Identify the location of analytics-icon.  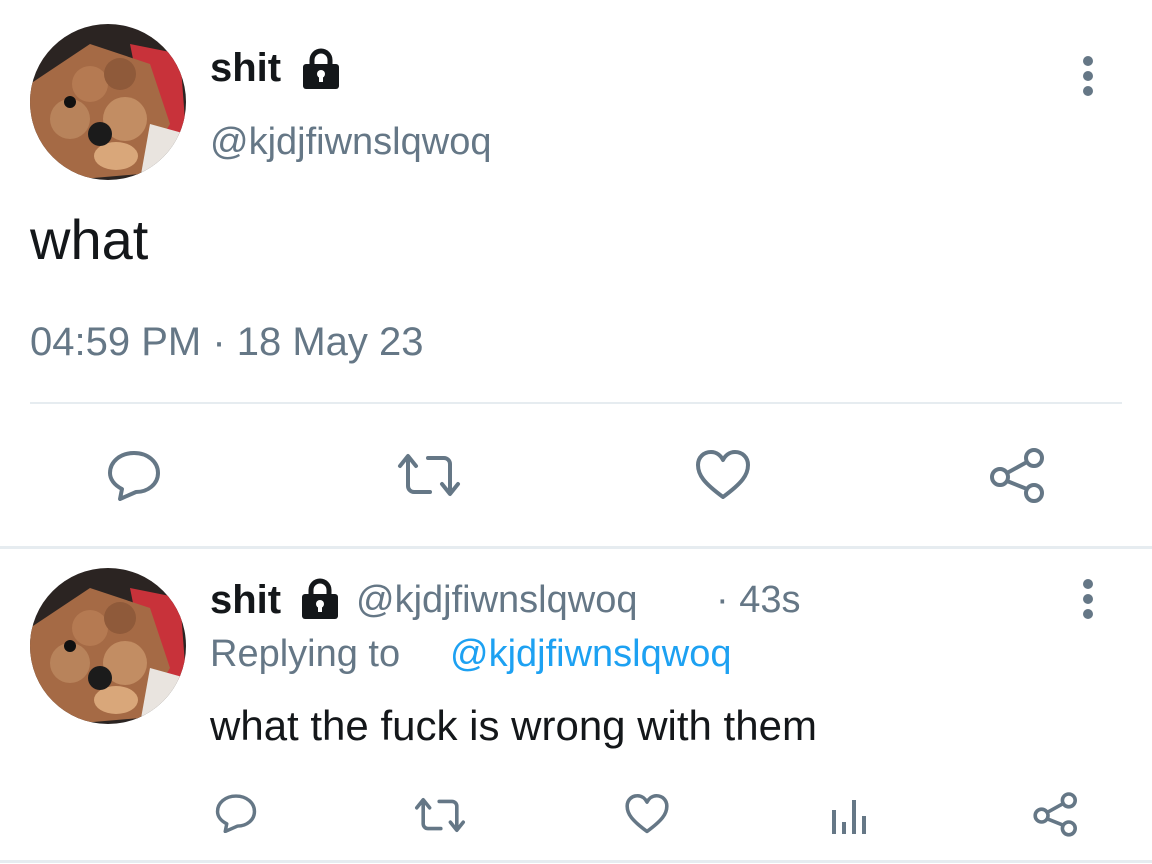
(850, 816).